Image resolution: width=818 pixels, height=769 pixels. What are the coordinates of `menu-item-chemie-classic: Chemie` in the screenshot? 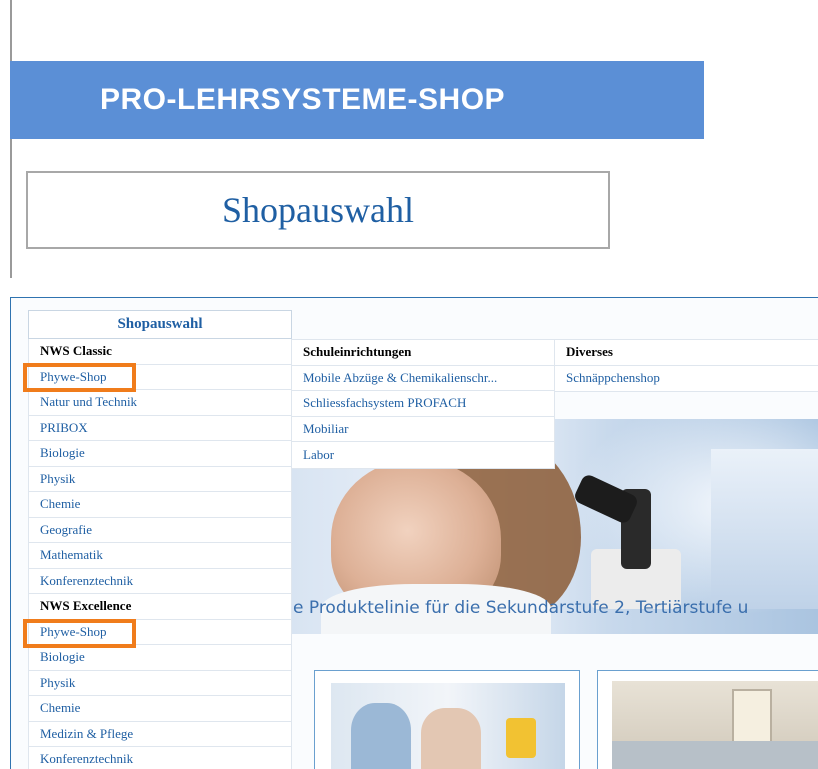 It's located at (160, 505).